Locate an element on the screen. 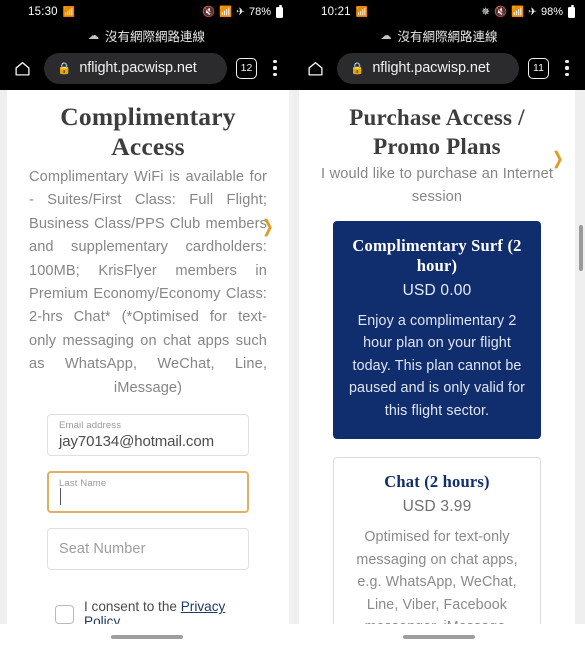 This screenshot has width=585, height=650. text-cursor is located at coordinates (61, 497).